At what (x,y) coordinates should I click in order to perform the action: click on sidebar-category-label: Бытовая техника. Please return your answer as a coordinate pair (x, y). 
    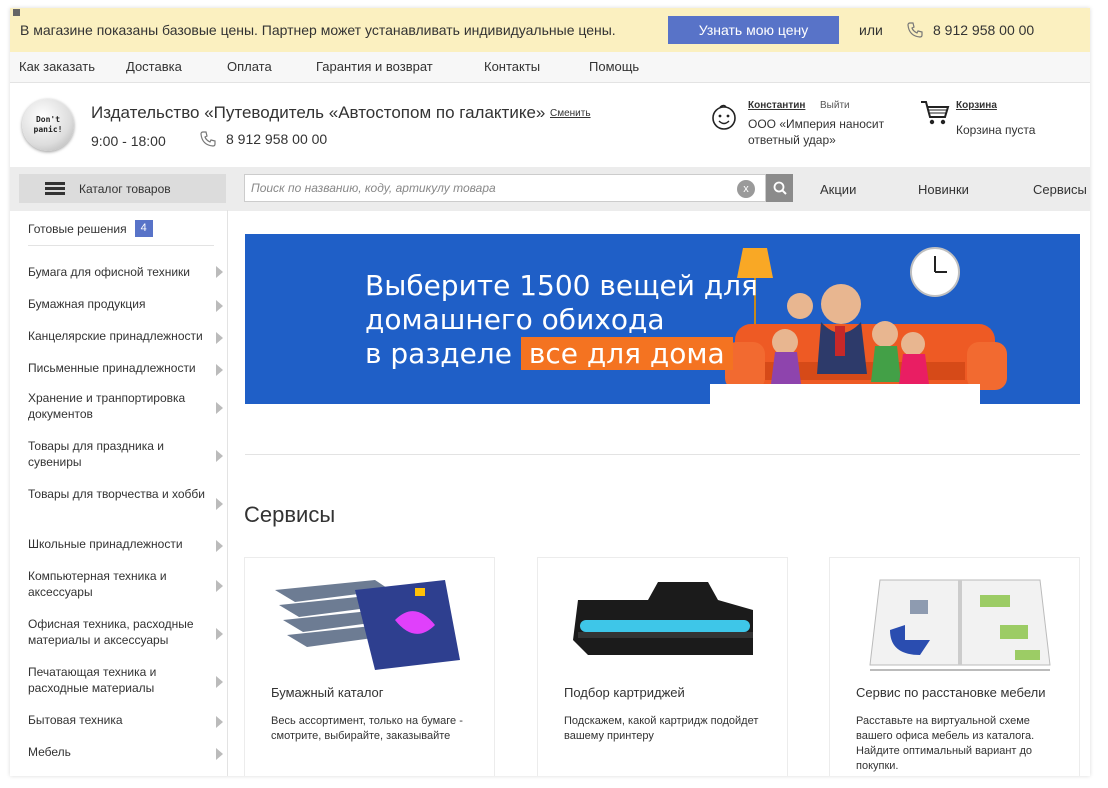
    Looking at the image, I should click on (75, 720).